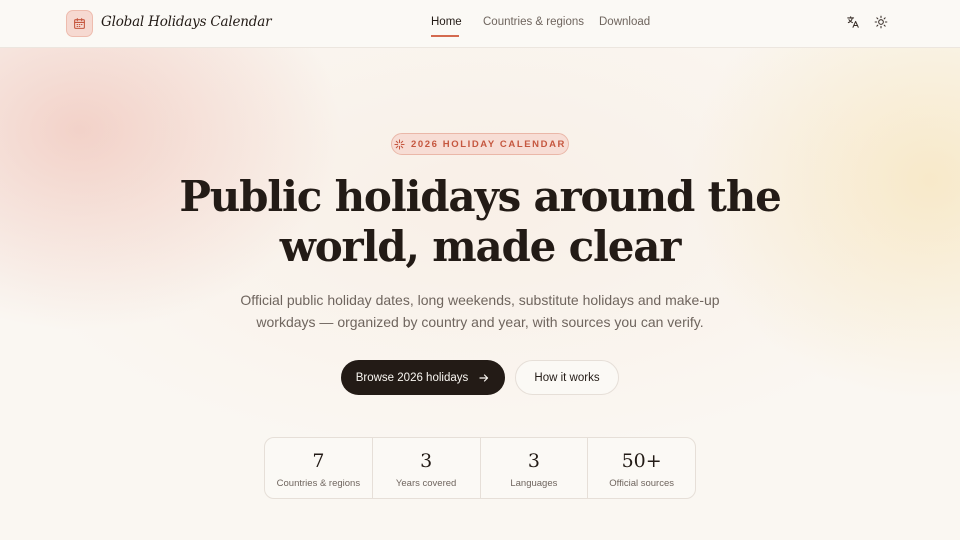 Image resolution: width=960 pixels, height=540 pixels. I want to click on browse-holidays-button: Browse 2026 holidays, so click(423, 377).